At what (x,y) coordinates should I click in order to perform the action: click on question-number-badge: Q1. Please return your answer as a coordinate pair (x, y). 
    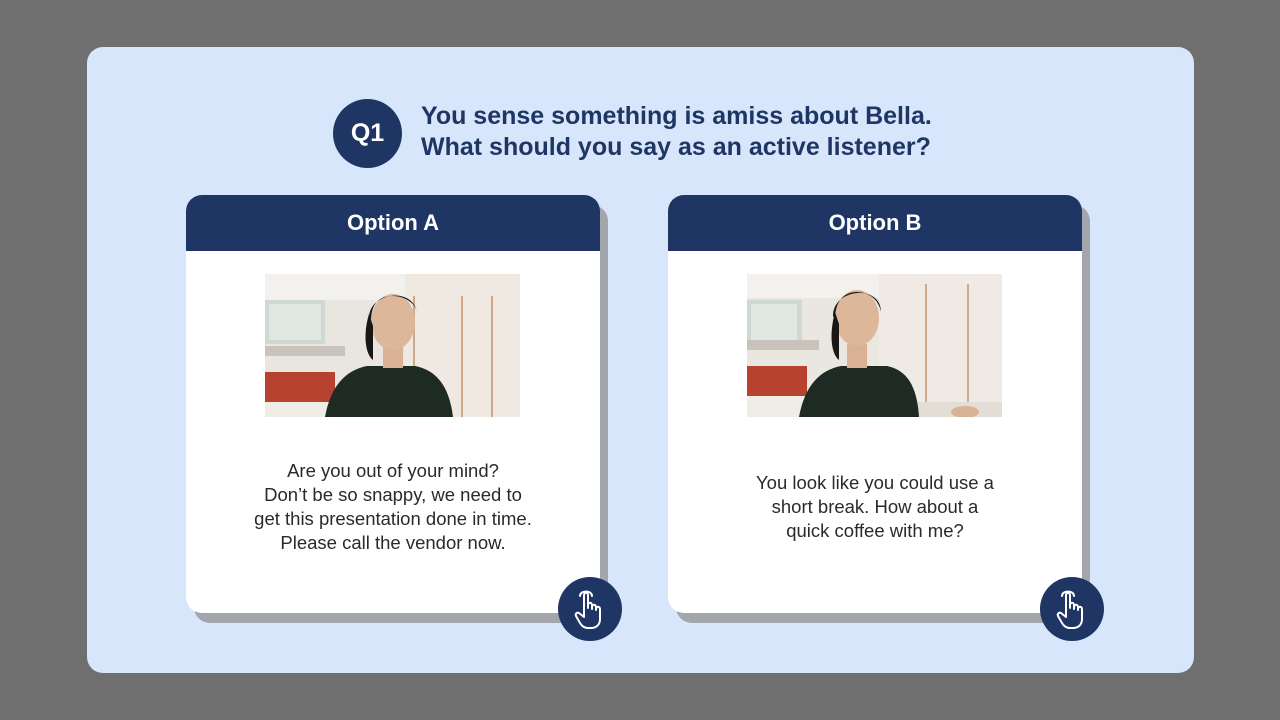
    Looking at the image, I should click on (367, 133).